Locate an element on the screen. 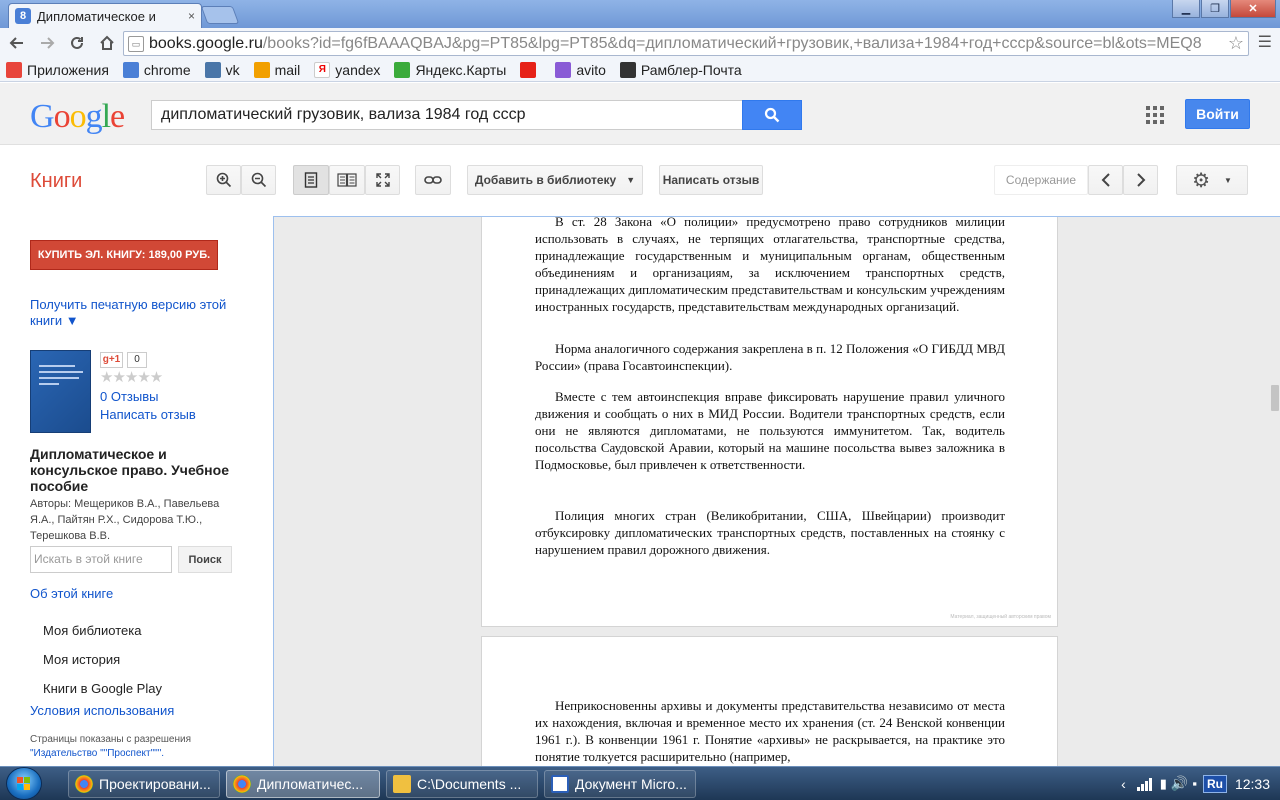 The height and width of the screenshot is (800, 1280). bookmark-item: Яндекс.Карты is located at coordinates (450, 69).